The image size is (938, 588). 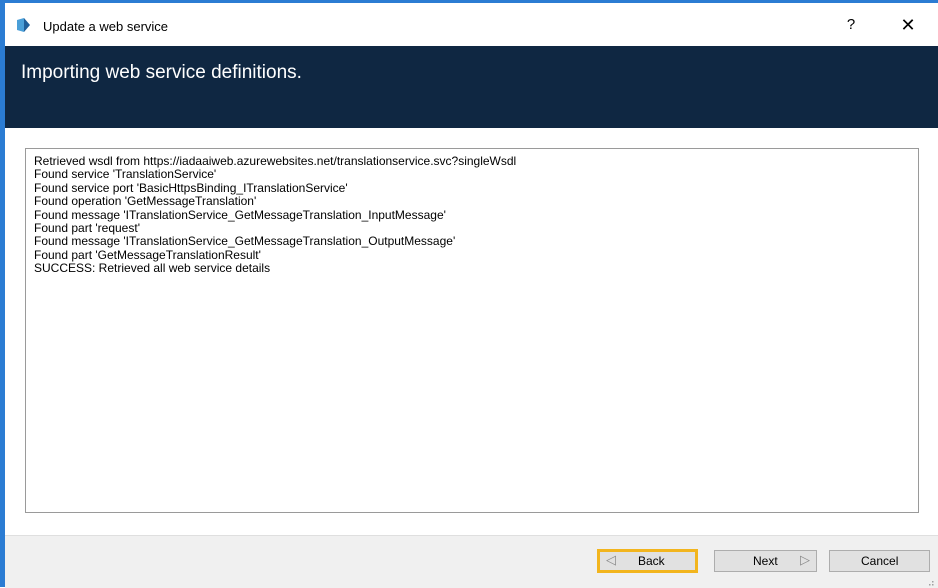 I want to click on cancel-button: Cancel, so click(x=879, y=561).